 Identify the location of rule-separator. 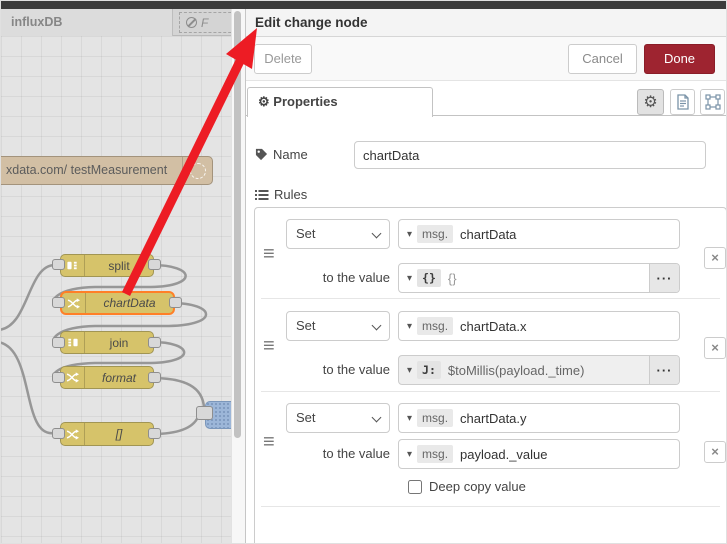
(490, 391).